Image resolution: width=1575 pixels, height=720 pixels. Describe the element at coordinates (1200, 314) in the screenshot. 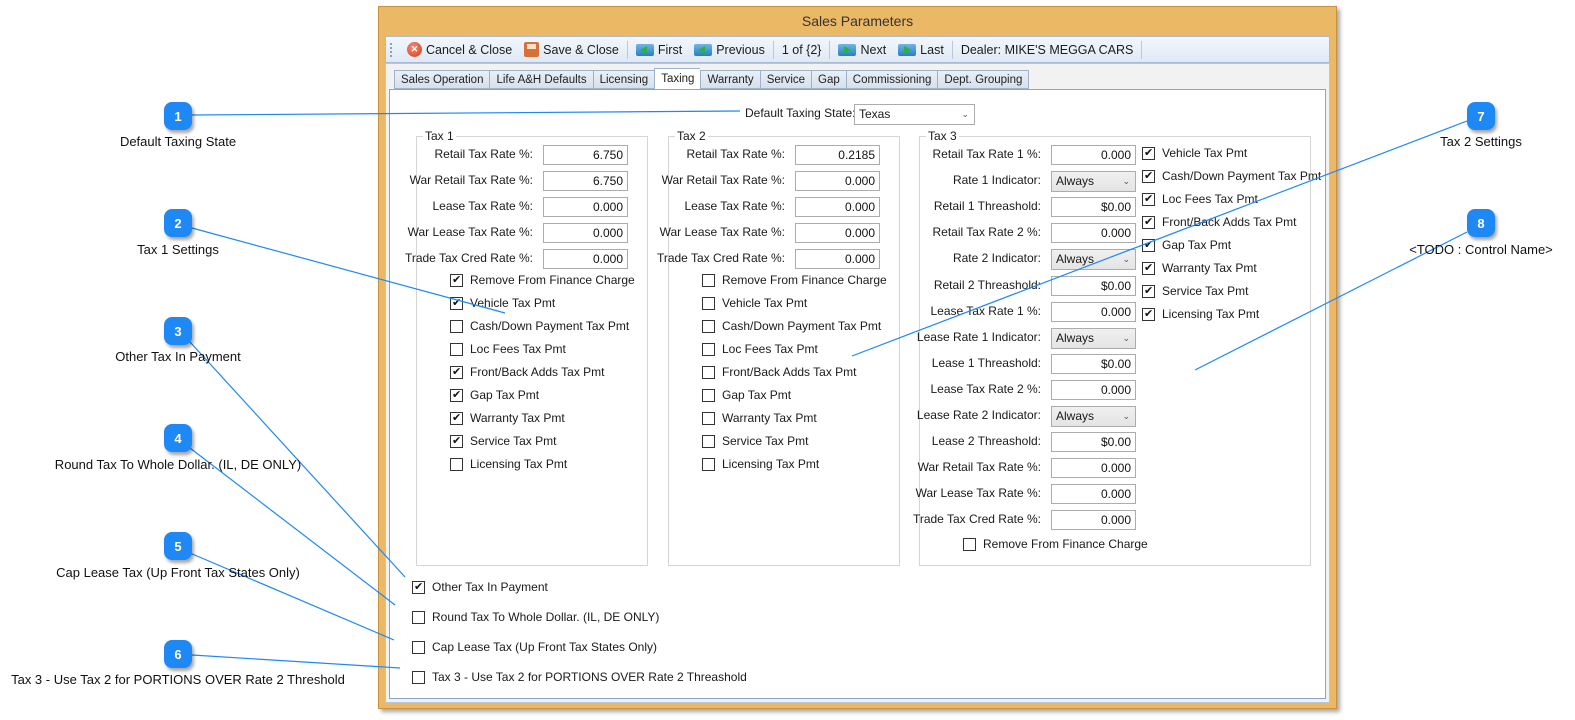

I see `tax3-checkbox-licensing-tax-pmt: Licensing Tax Pmt` at that location.